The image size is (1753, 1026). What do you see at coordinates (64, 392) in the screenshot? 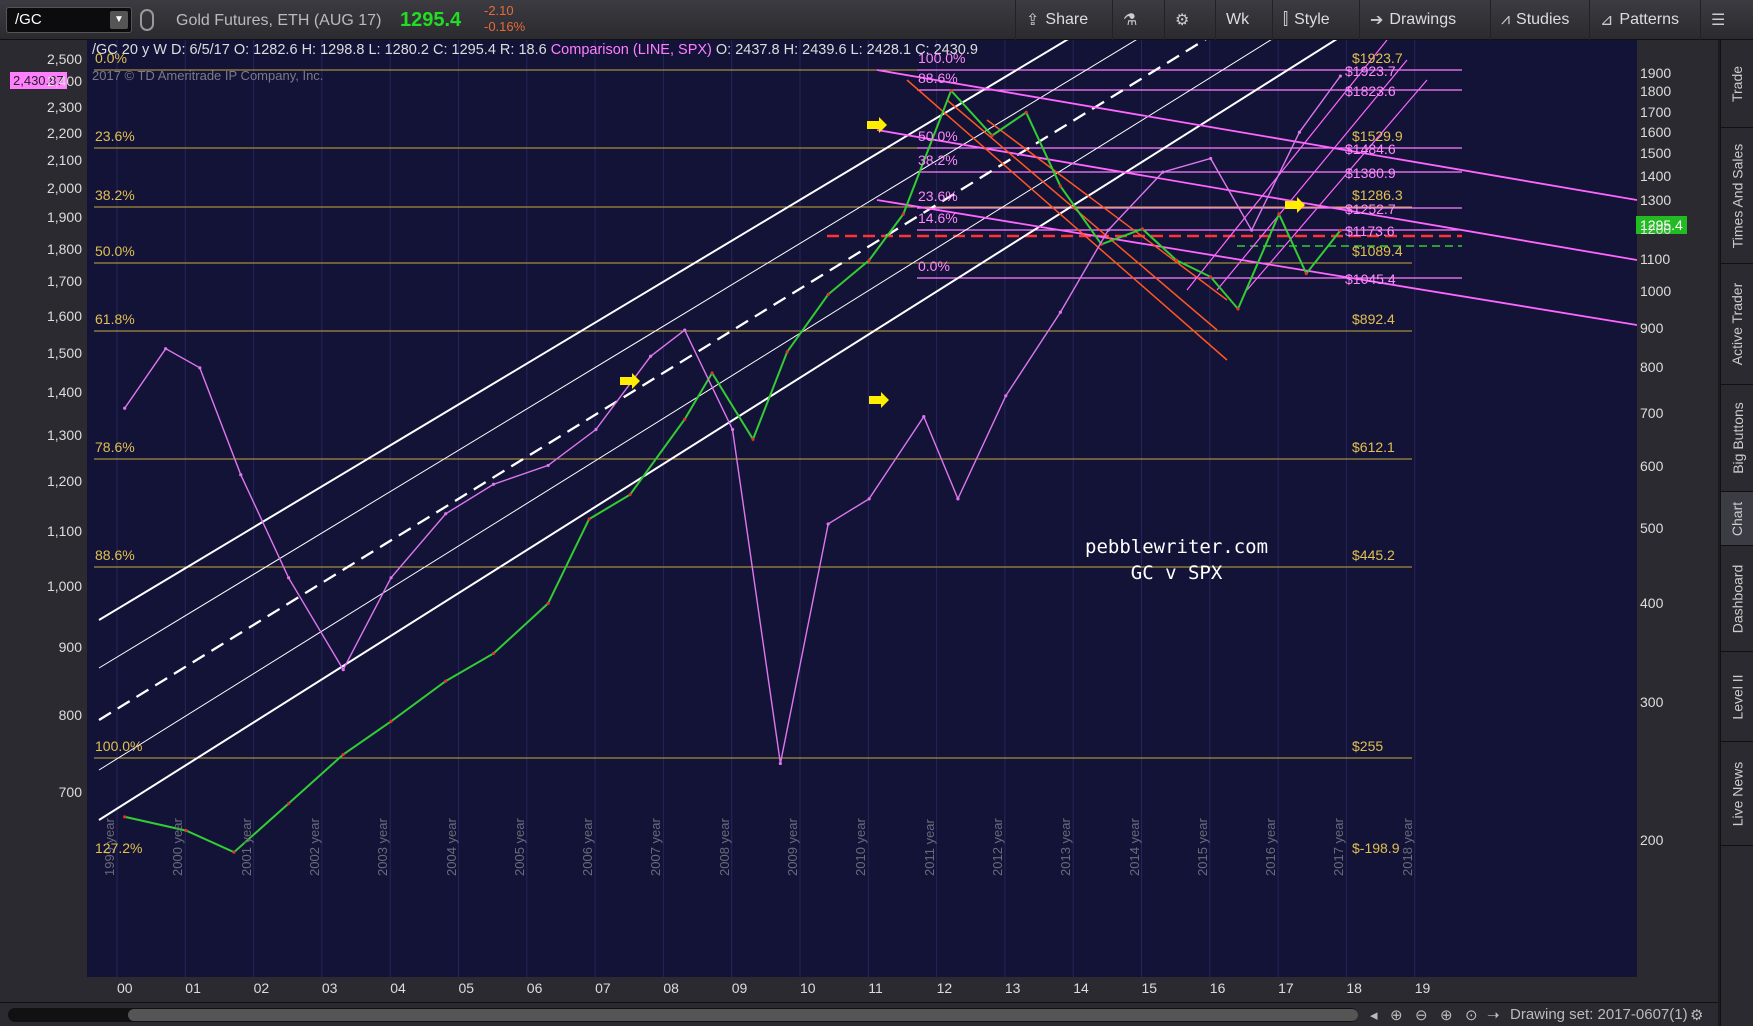
I see `left-axis-label: 1,400` at bounding box center [64, 392].